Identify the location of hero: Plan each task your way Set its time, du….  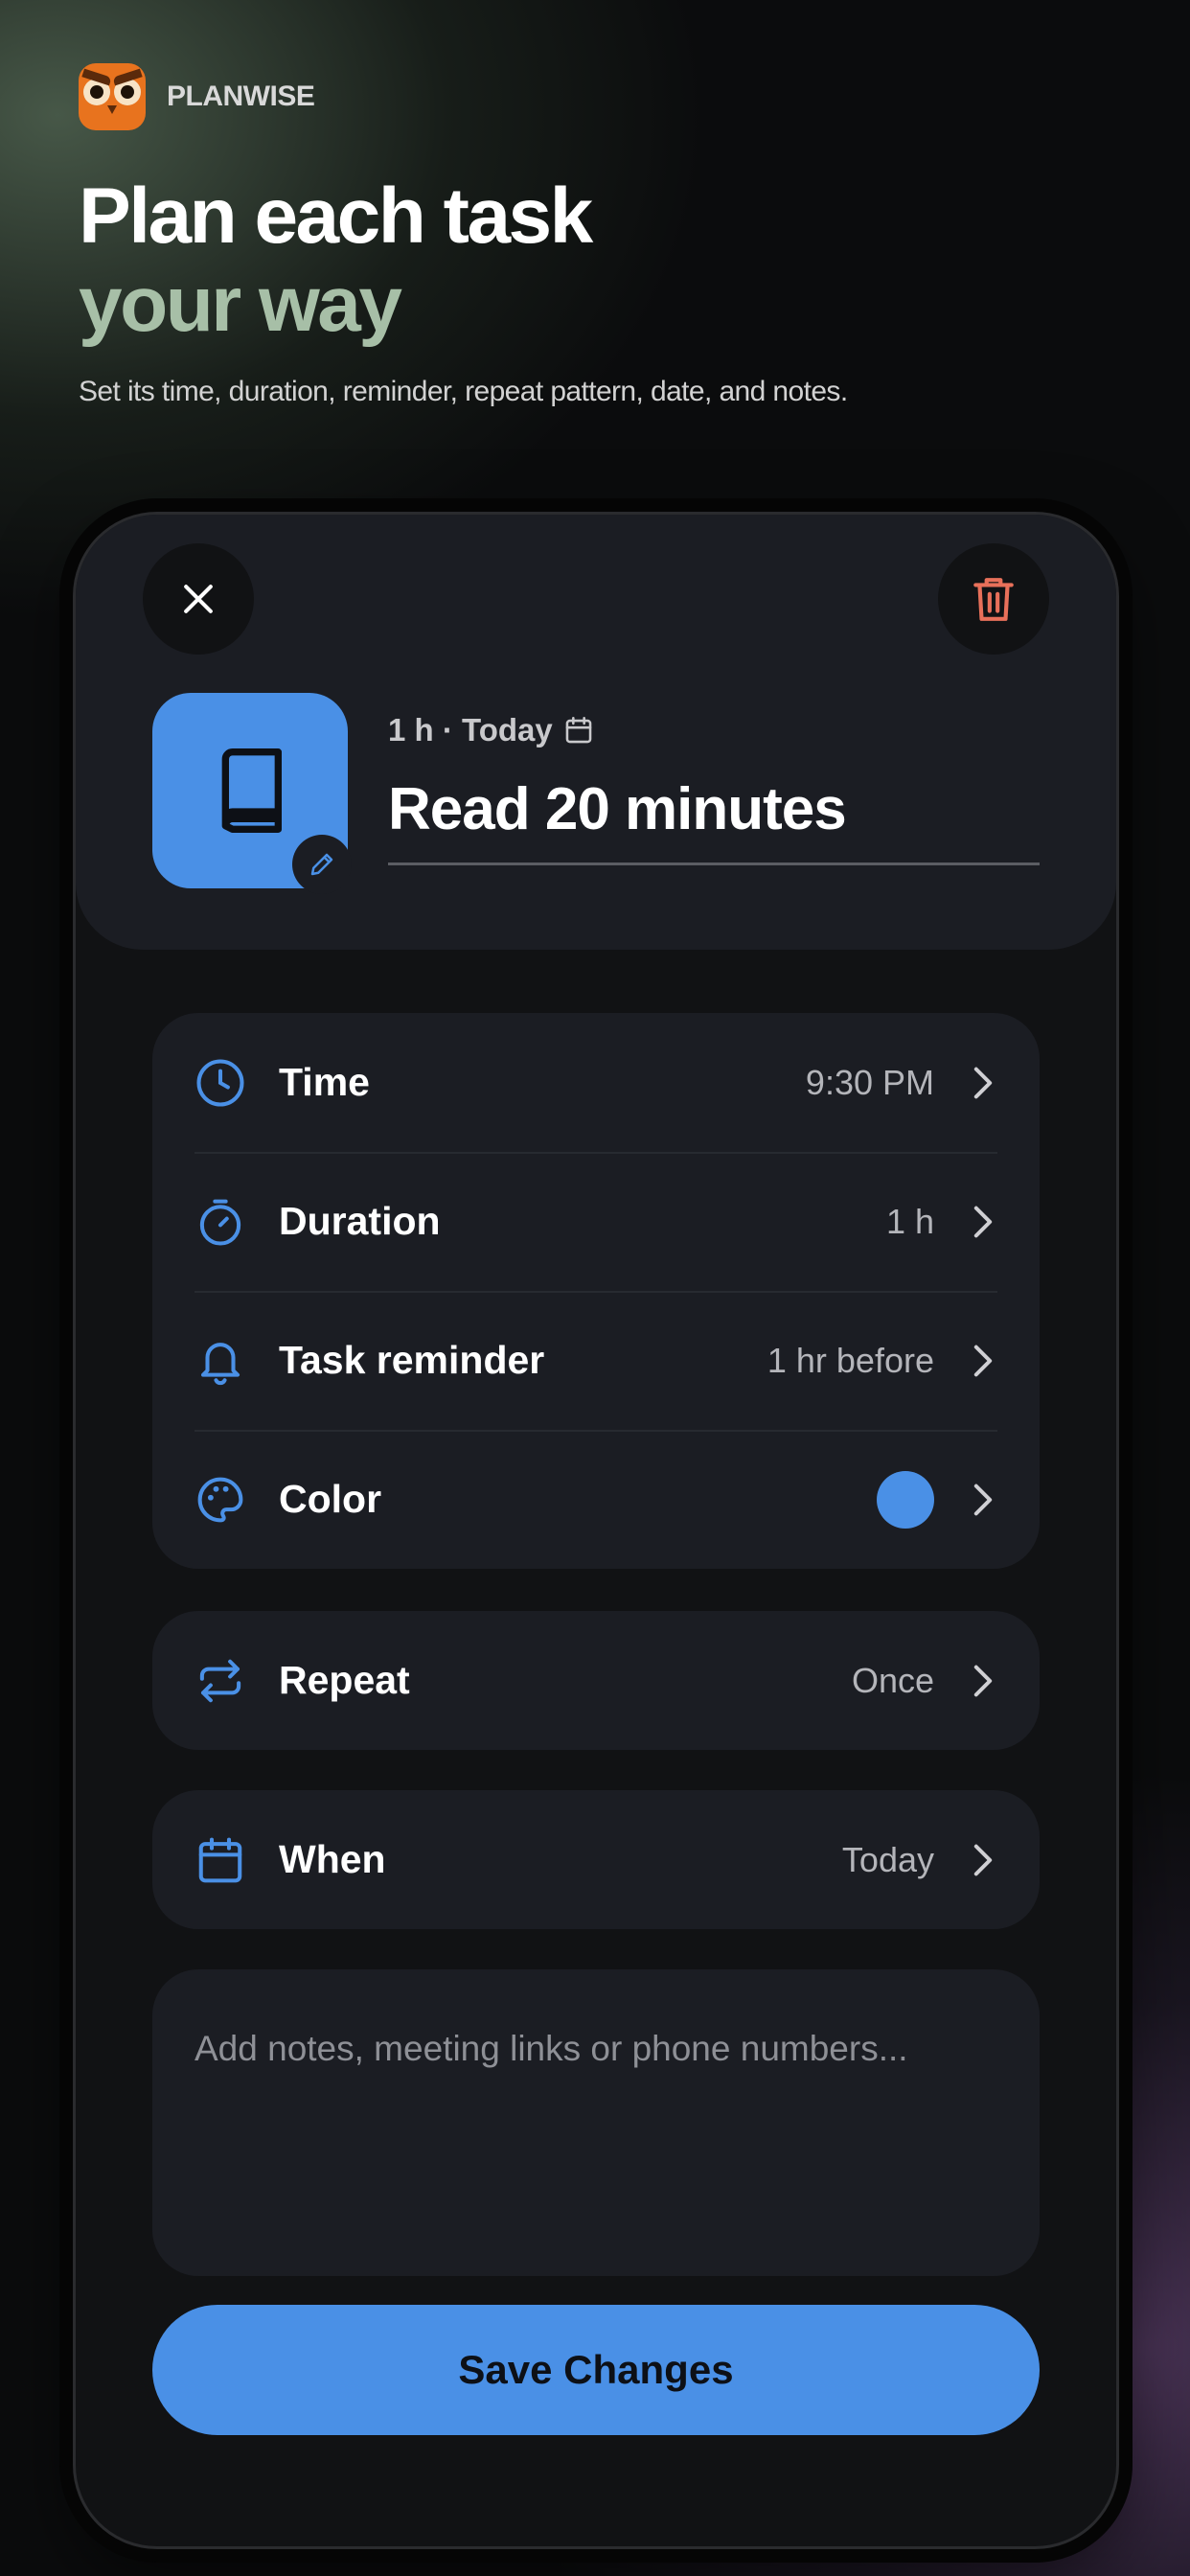
(464, 290).